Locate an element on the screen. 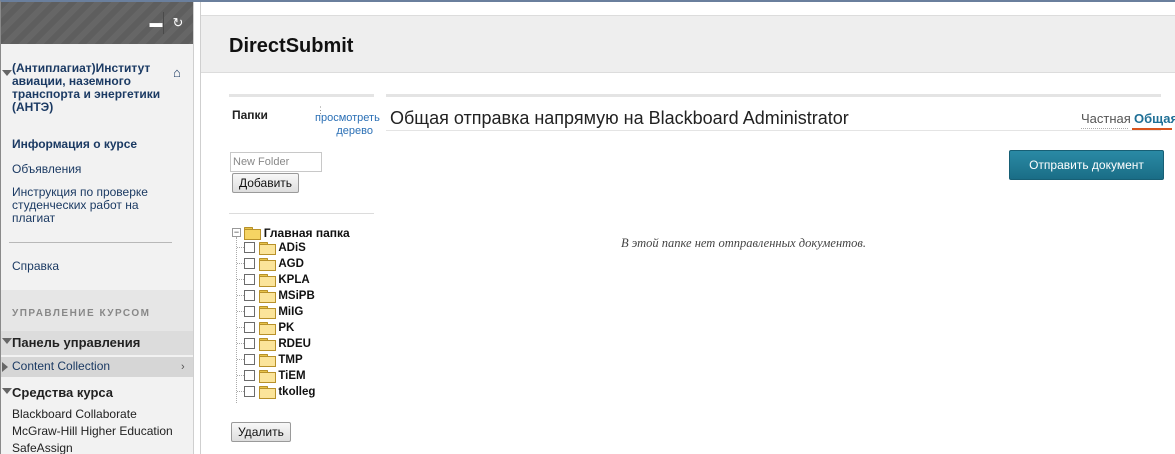  sidebar-item-announcements: Объявления is located at coordinates (46, 169).